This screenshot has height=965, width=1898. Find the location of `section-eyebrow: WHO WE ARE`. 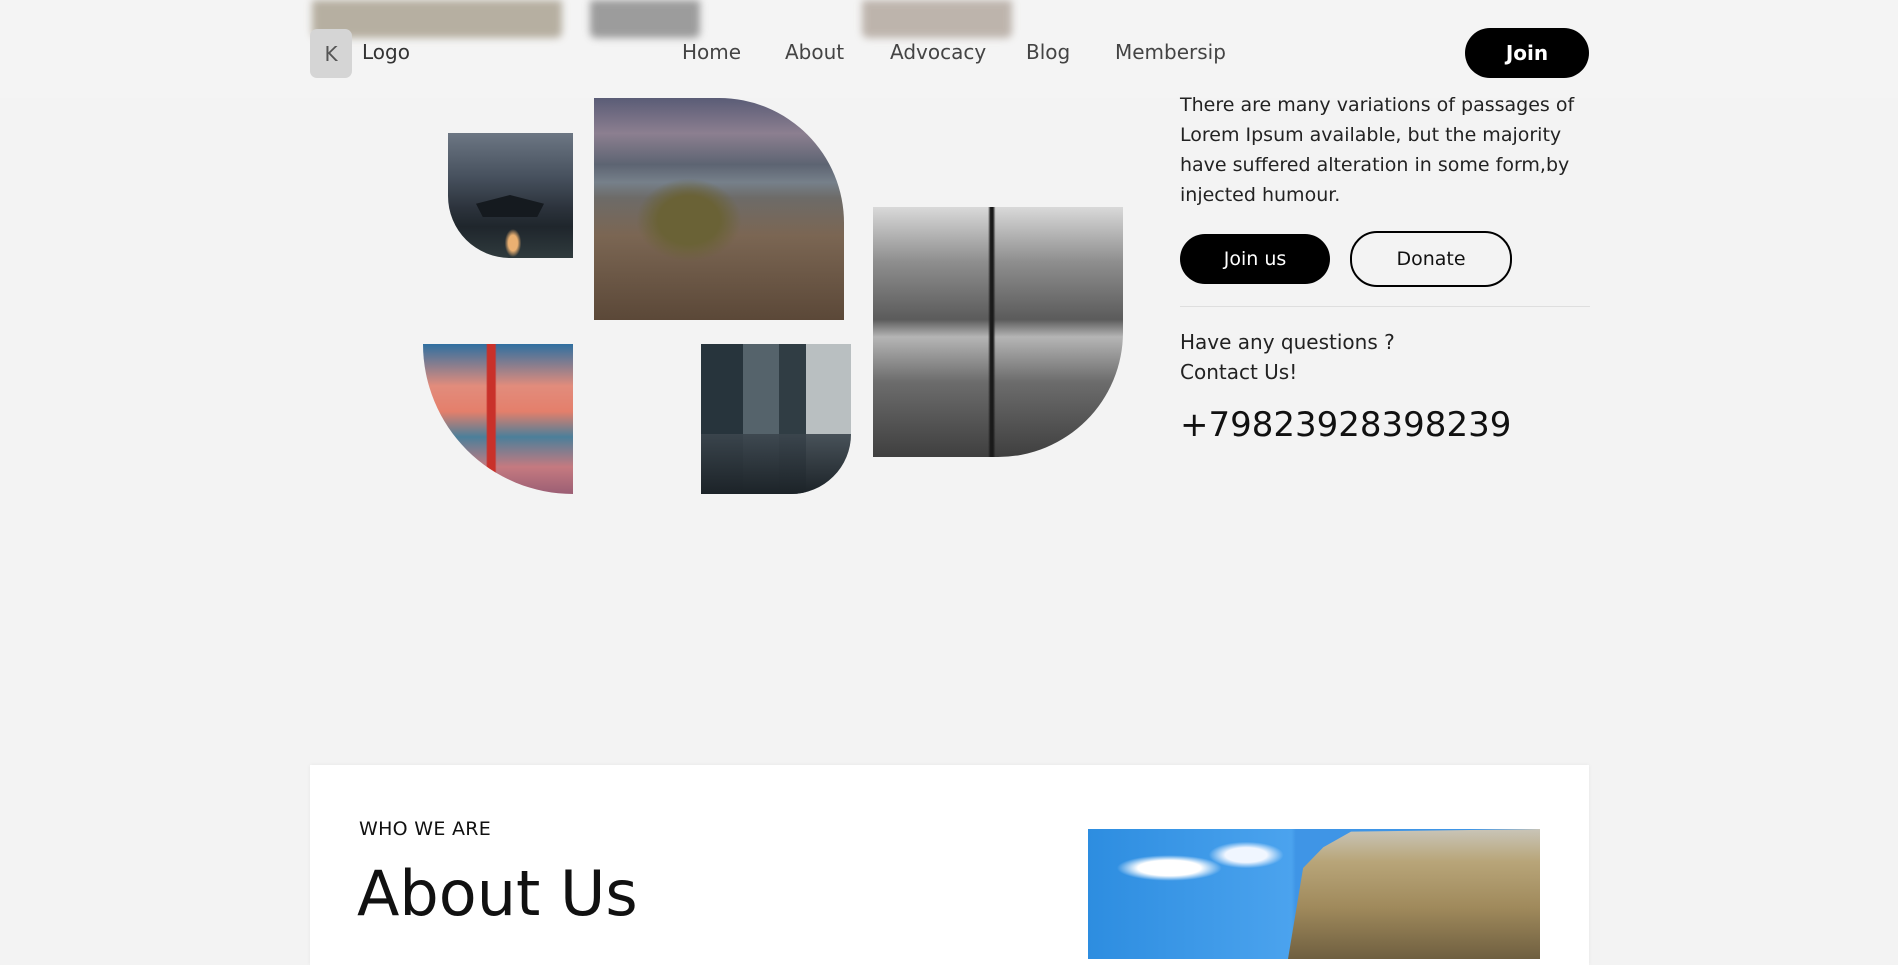

section-eyebrow: WHO WE ARE is located at coordinates (425, 829).